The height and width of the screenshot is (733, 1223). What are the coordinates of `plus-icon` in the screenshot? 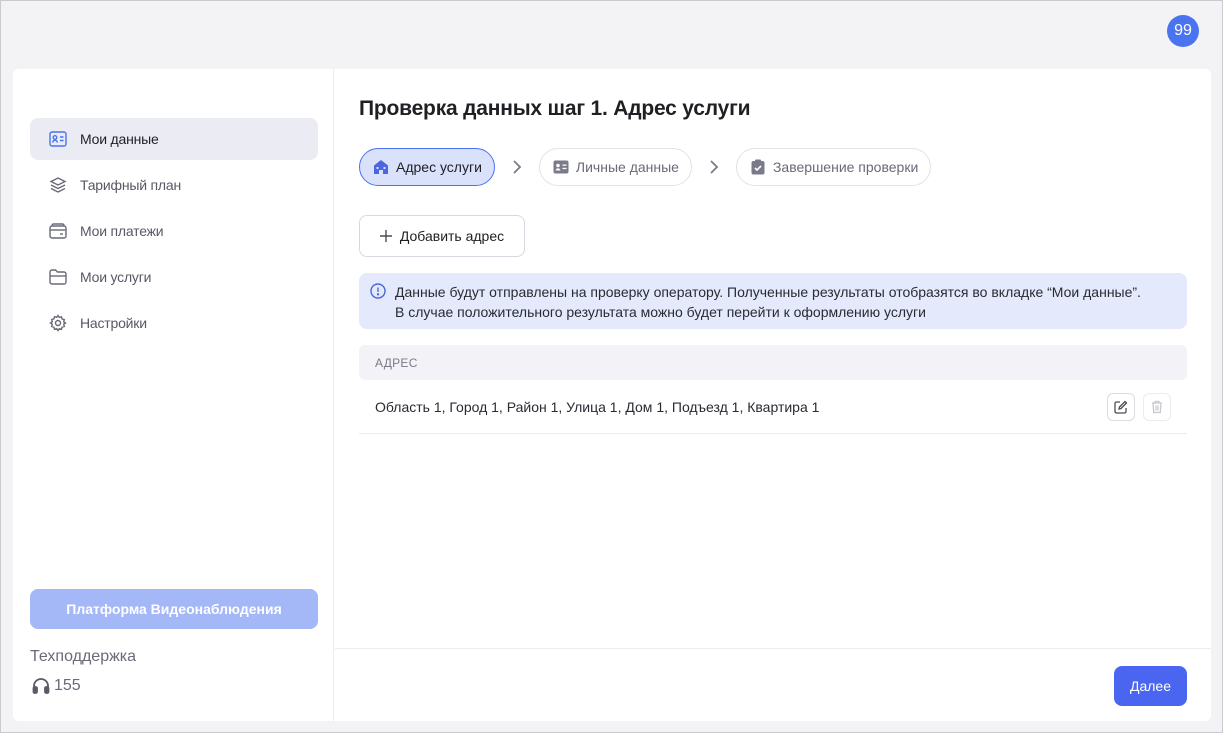 It's located at (385, 236).